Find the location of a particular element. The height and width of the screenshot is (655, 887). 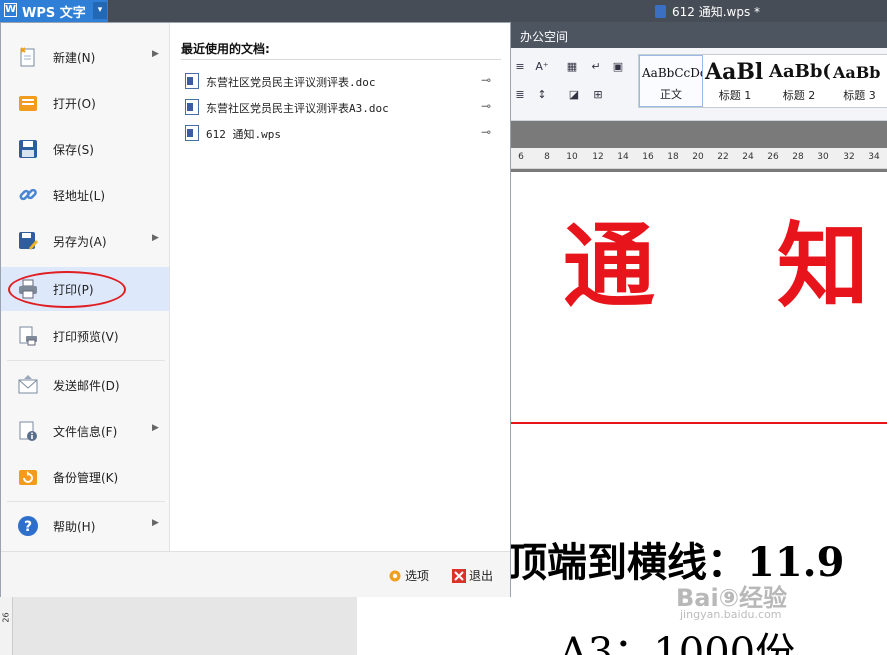

ruler-tick: 14 is located at coordinates (623, 157).